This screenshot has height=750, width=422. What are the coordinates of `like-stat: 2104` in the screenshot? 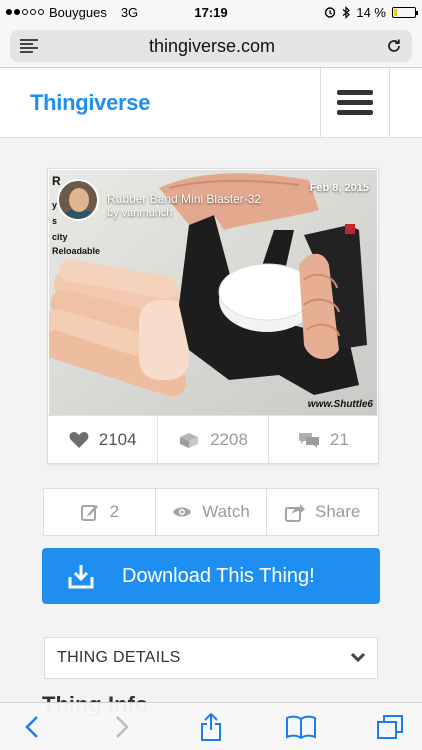 It's located at (102, 439).